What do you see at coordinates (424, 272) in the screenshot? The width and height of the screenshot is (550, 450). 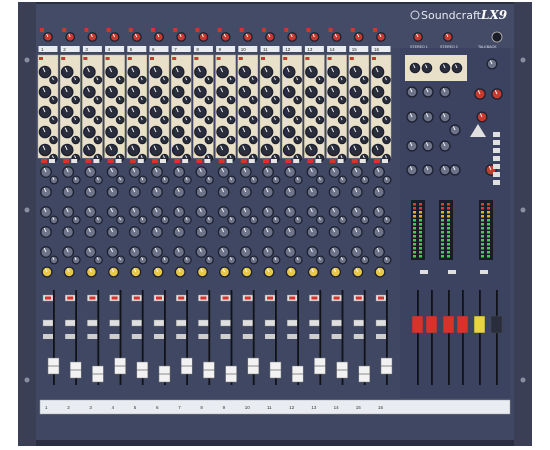 I see `group-assign-button` at bounding box center [424, 272].